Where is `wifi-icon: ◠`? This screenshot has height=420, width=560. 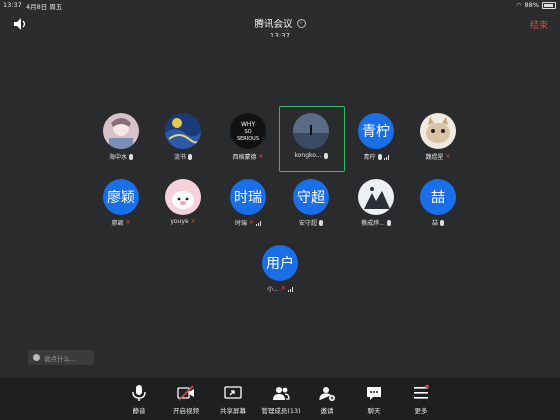 wifi-icon: ◠ is located at coordinates (519, 5).